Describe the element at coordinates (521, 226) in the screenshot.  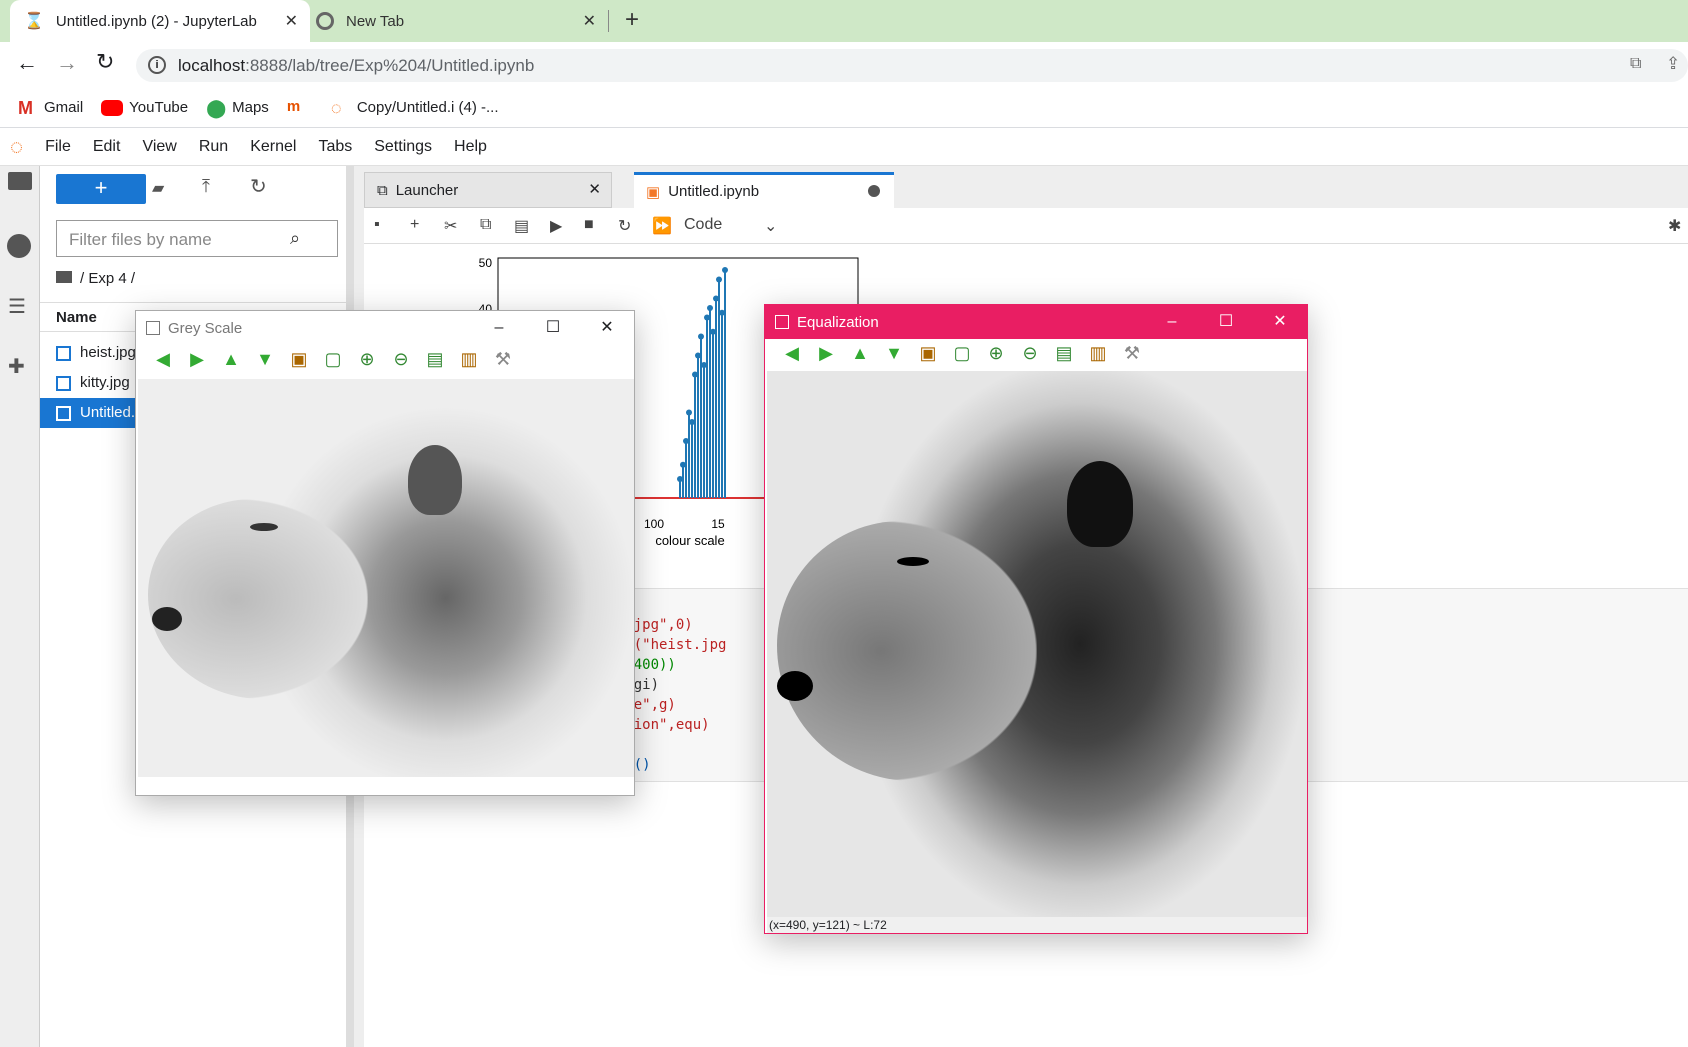
I see `paste-icon: ▤` at that location.